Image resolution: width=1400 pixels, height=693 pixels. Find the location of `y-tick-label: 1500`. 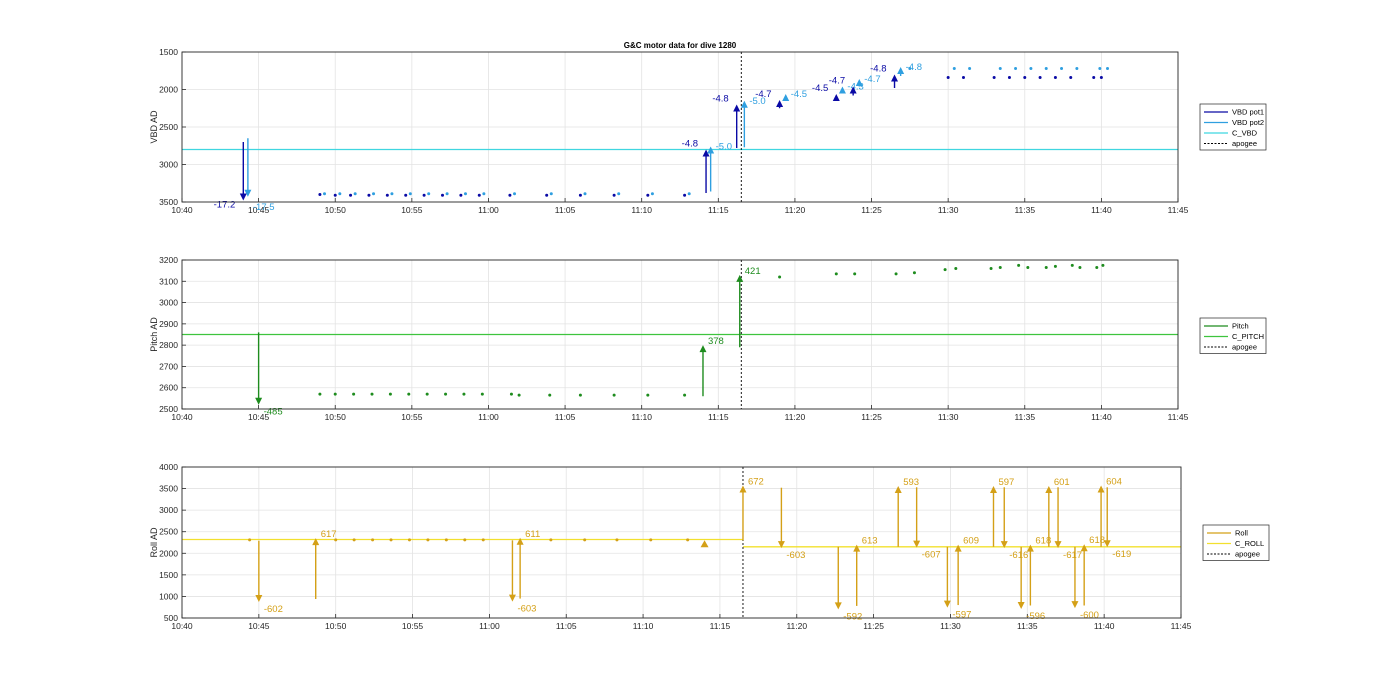

y-tick-label: 1500 is located at coordinates (168, 52).